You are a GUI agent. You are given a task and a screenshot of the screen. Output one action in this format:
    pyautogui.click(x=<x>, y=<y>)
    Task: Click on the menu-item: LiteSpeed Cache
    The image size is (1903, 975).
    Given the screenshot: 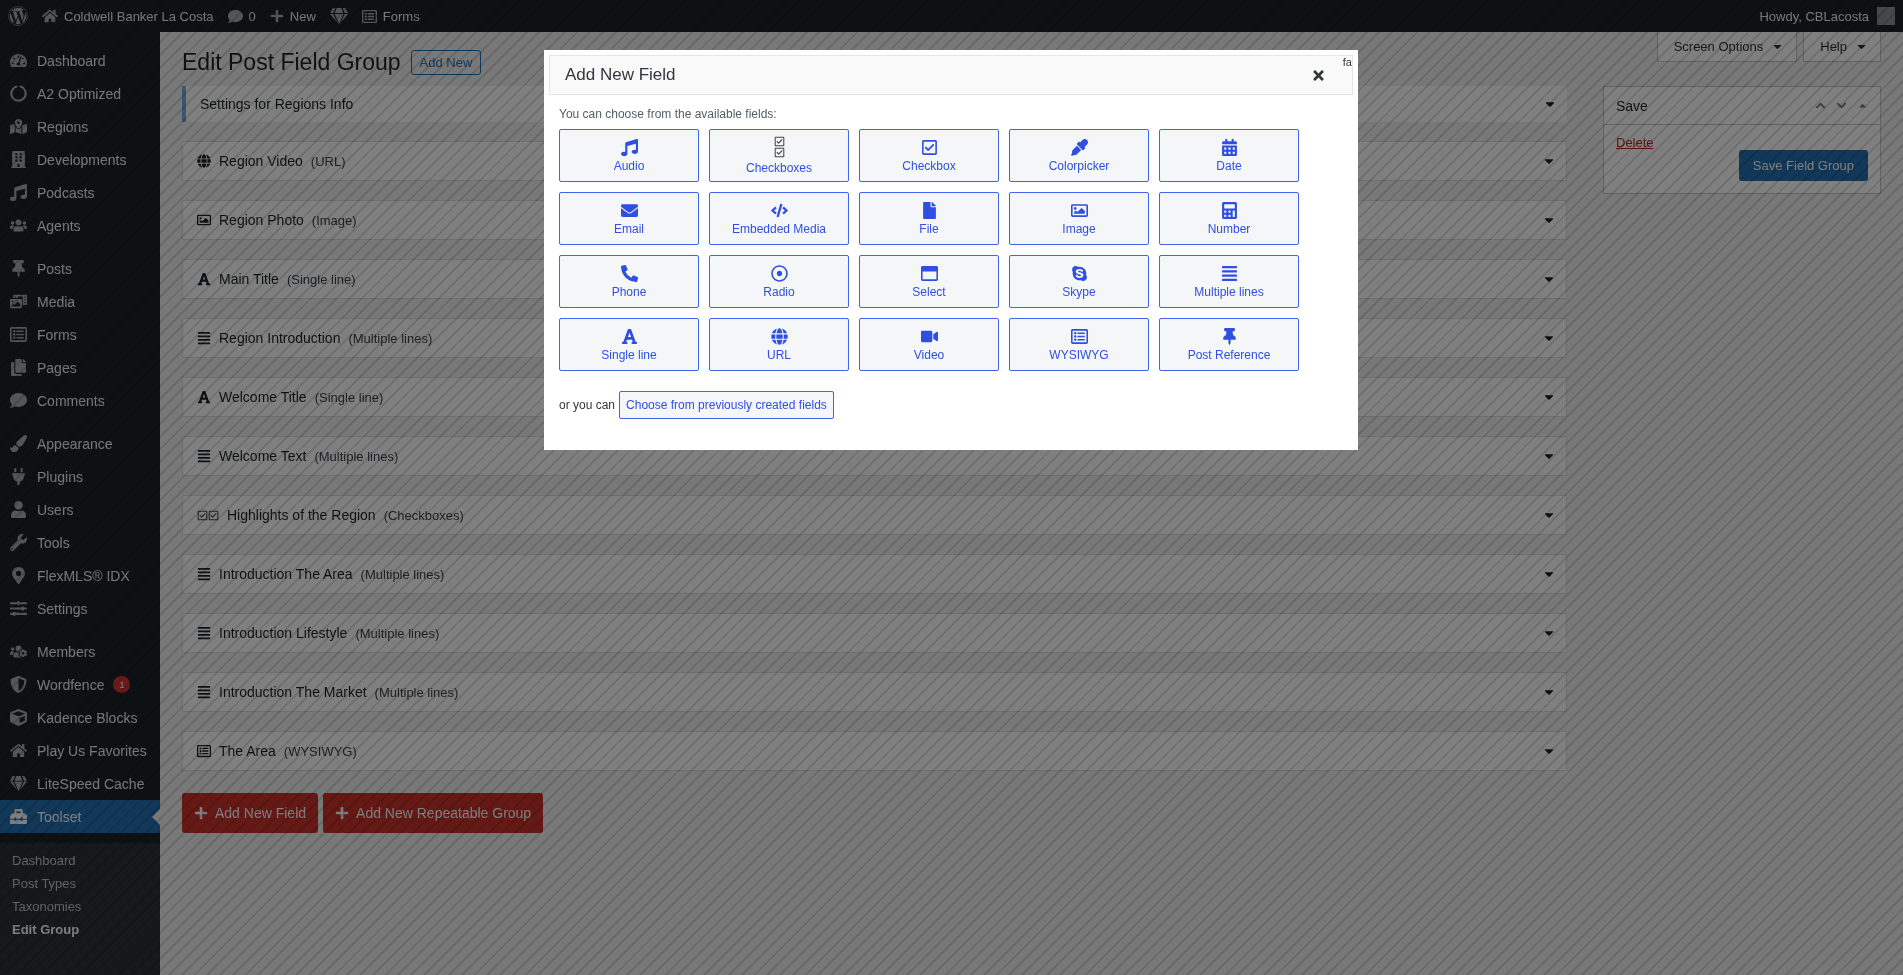 What is the action you would take?
    pyautogui.click(x=80, y=783)
    